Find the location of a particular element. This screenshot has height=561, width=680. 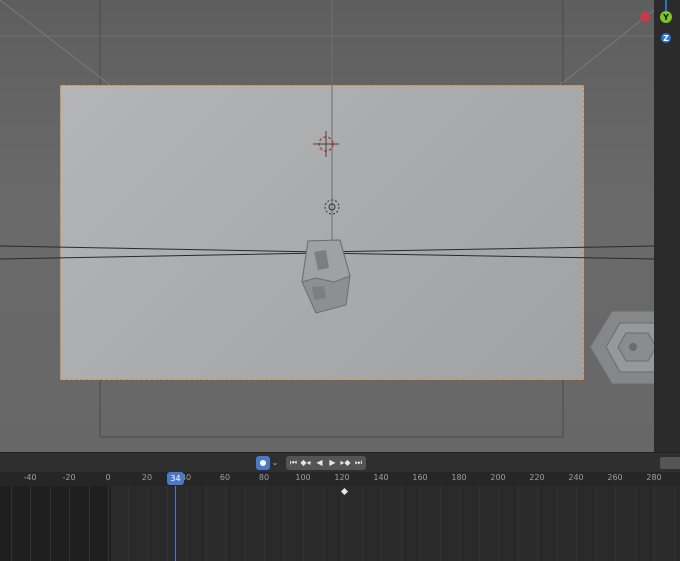

ruler-tick-label: 100 is located at coordinates (303, 477).